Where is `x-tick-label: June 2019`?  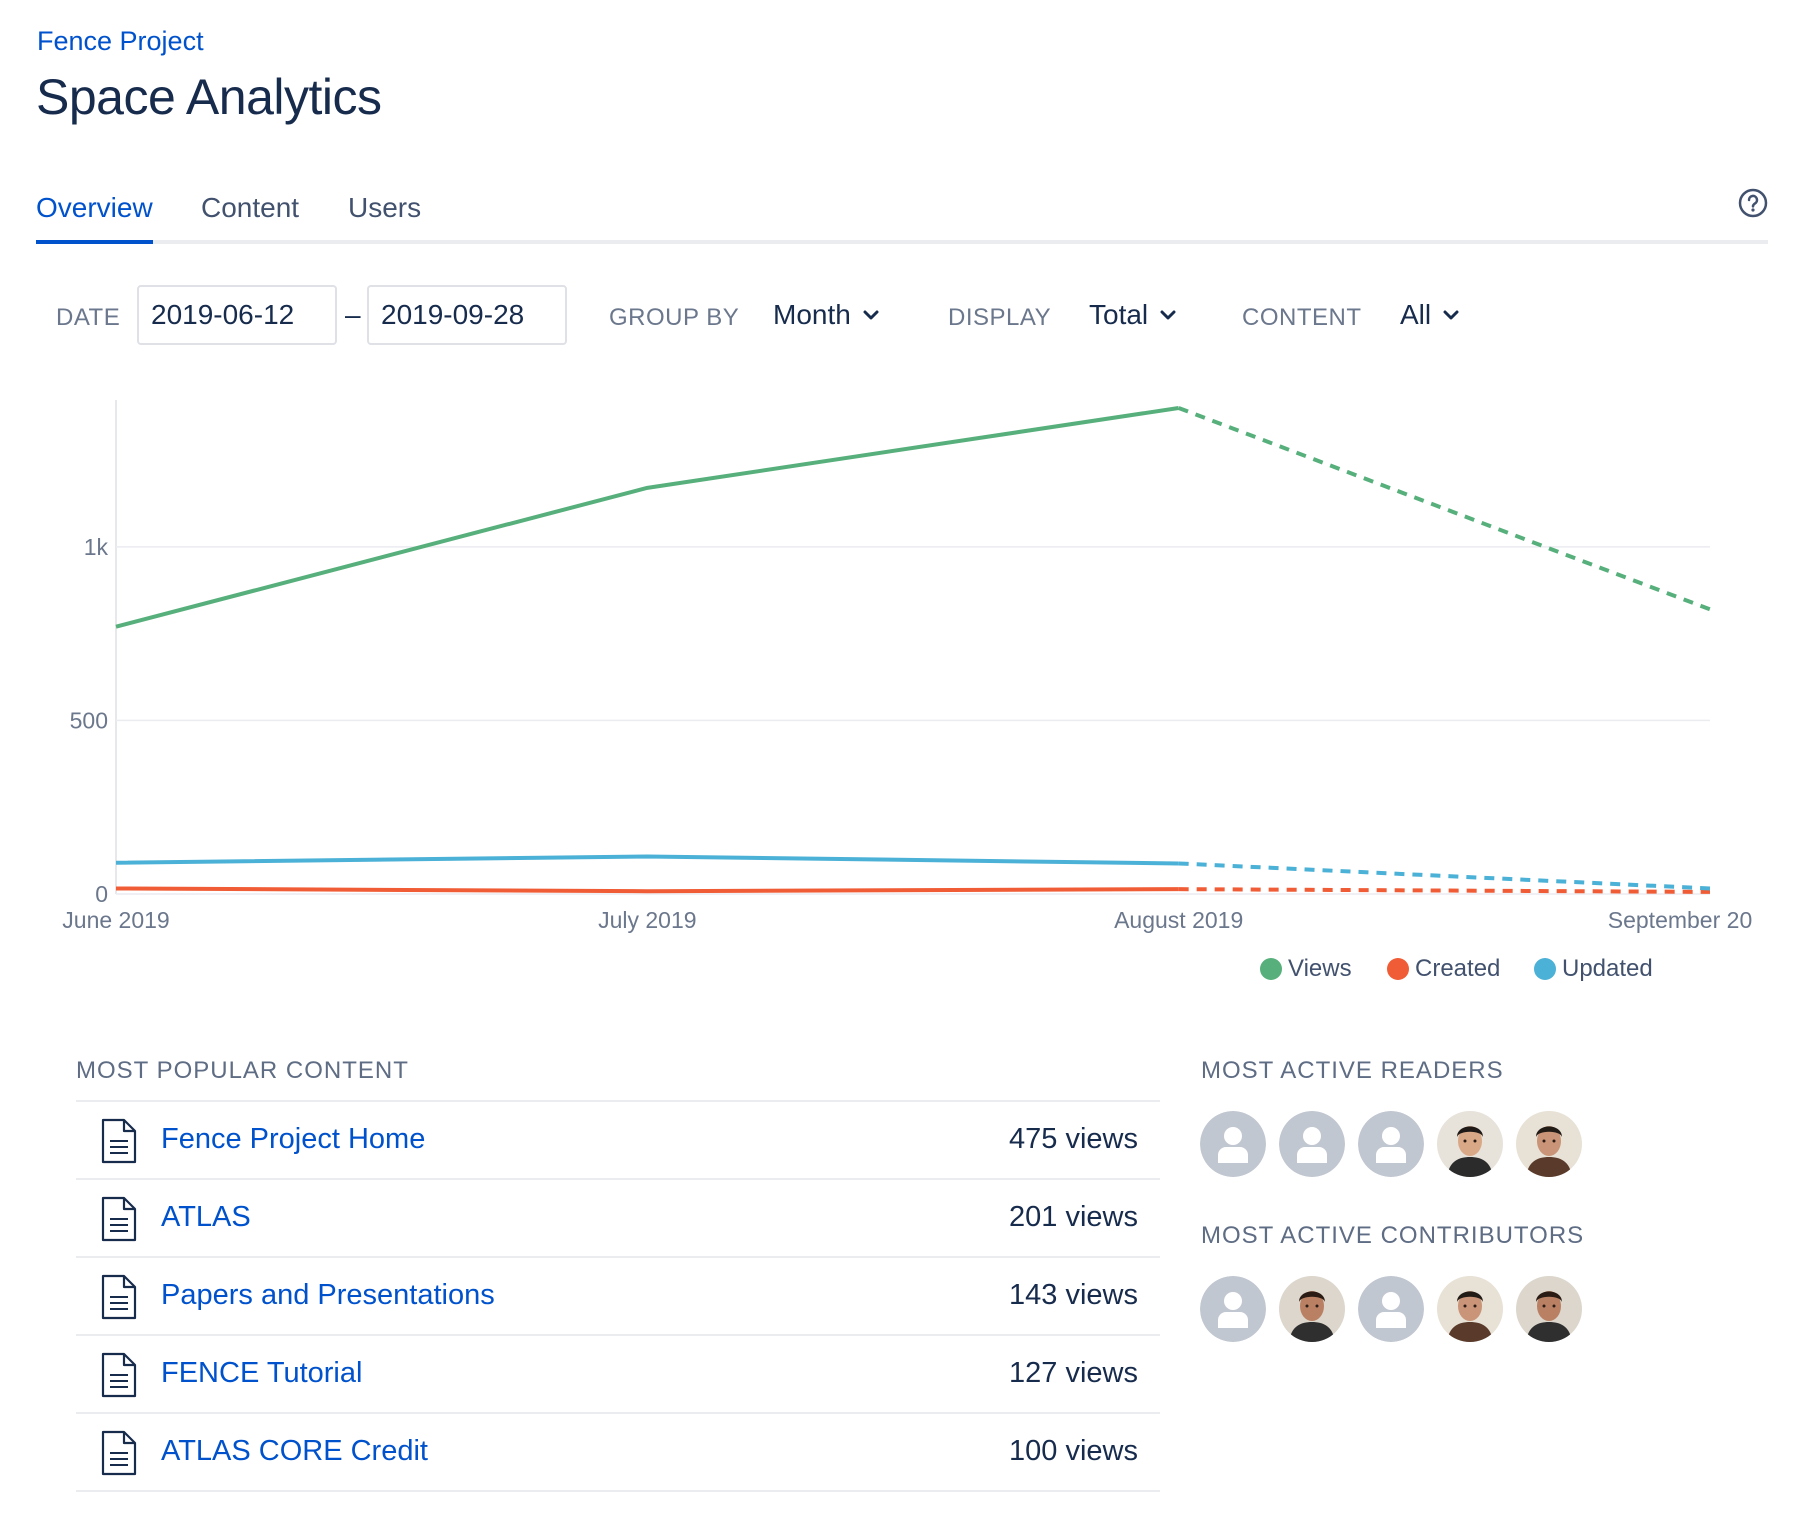
x-tick-label: June 2019 is located at coordinates (115, 920).